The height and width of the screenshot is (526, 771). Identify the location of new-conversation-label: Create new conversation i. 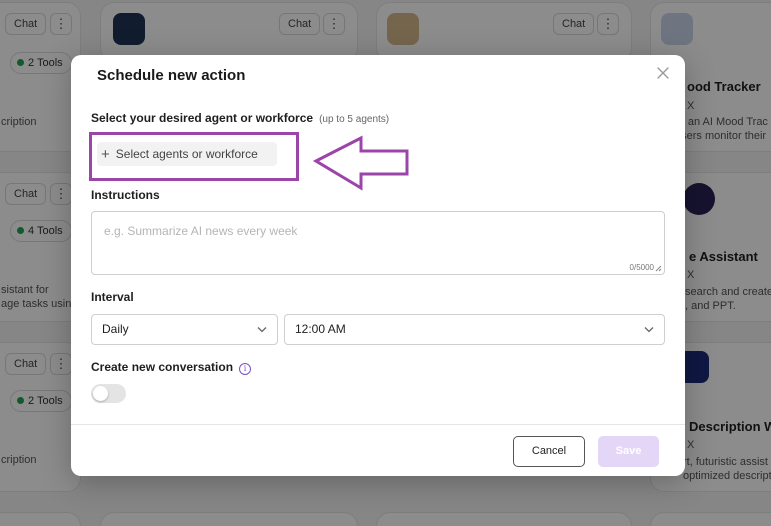
(171, 367).